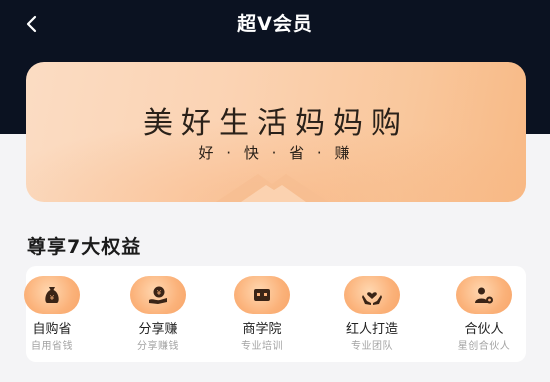 The width and height of the screenshot is (550, 382). I want to click on partner-icon, so click(484, 295).